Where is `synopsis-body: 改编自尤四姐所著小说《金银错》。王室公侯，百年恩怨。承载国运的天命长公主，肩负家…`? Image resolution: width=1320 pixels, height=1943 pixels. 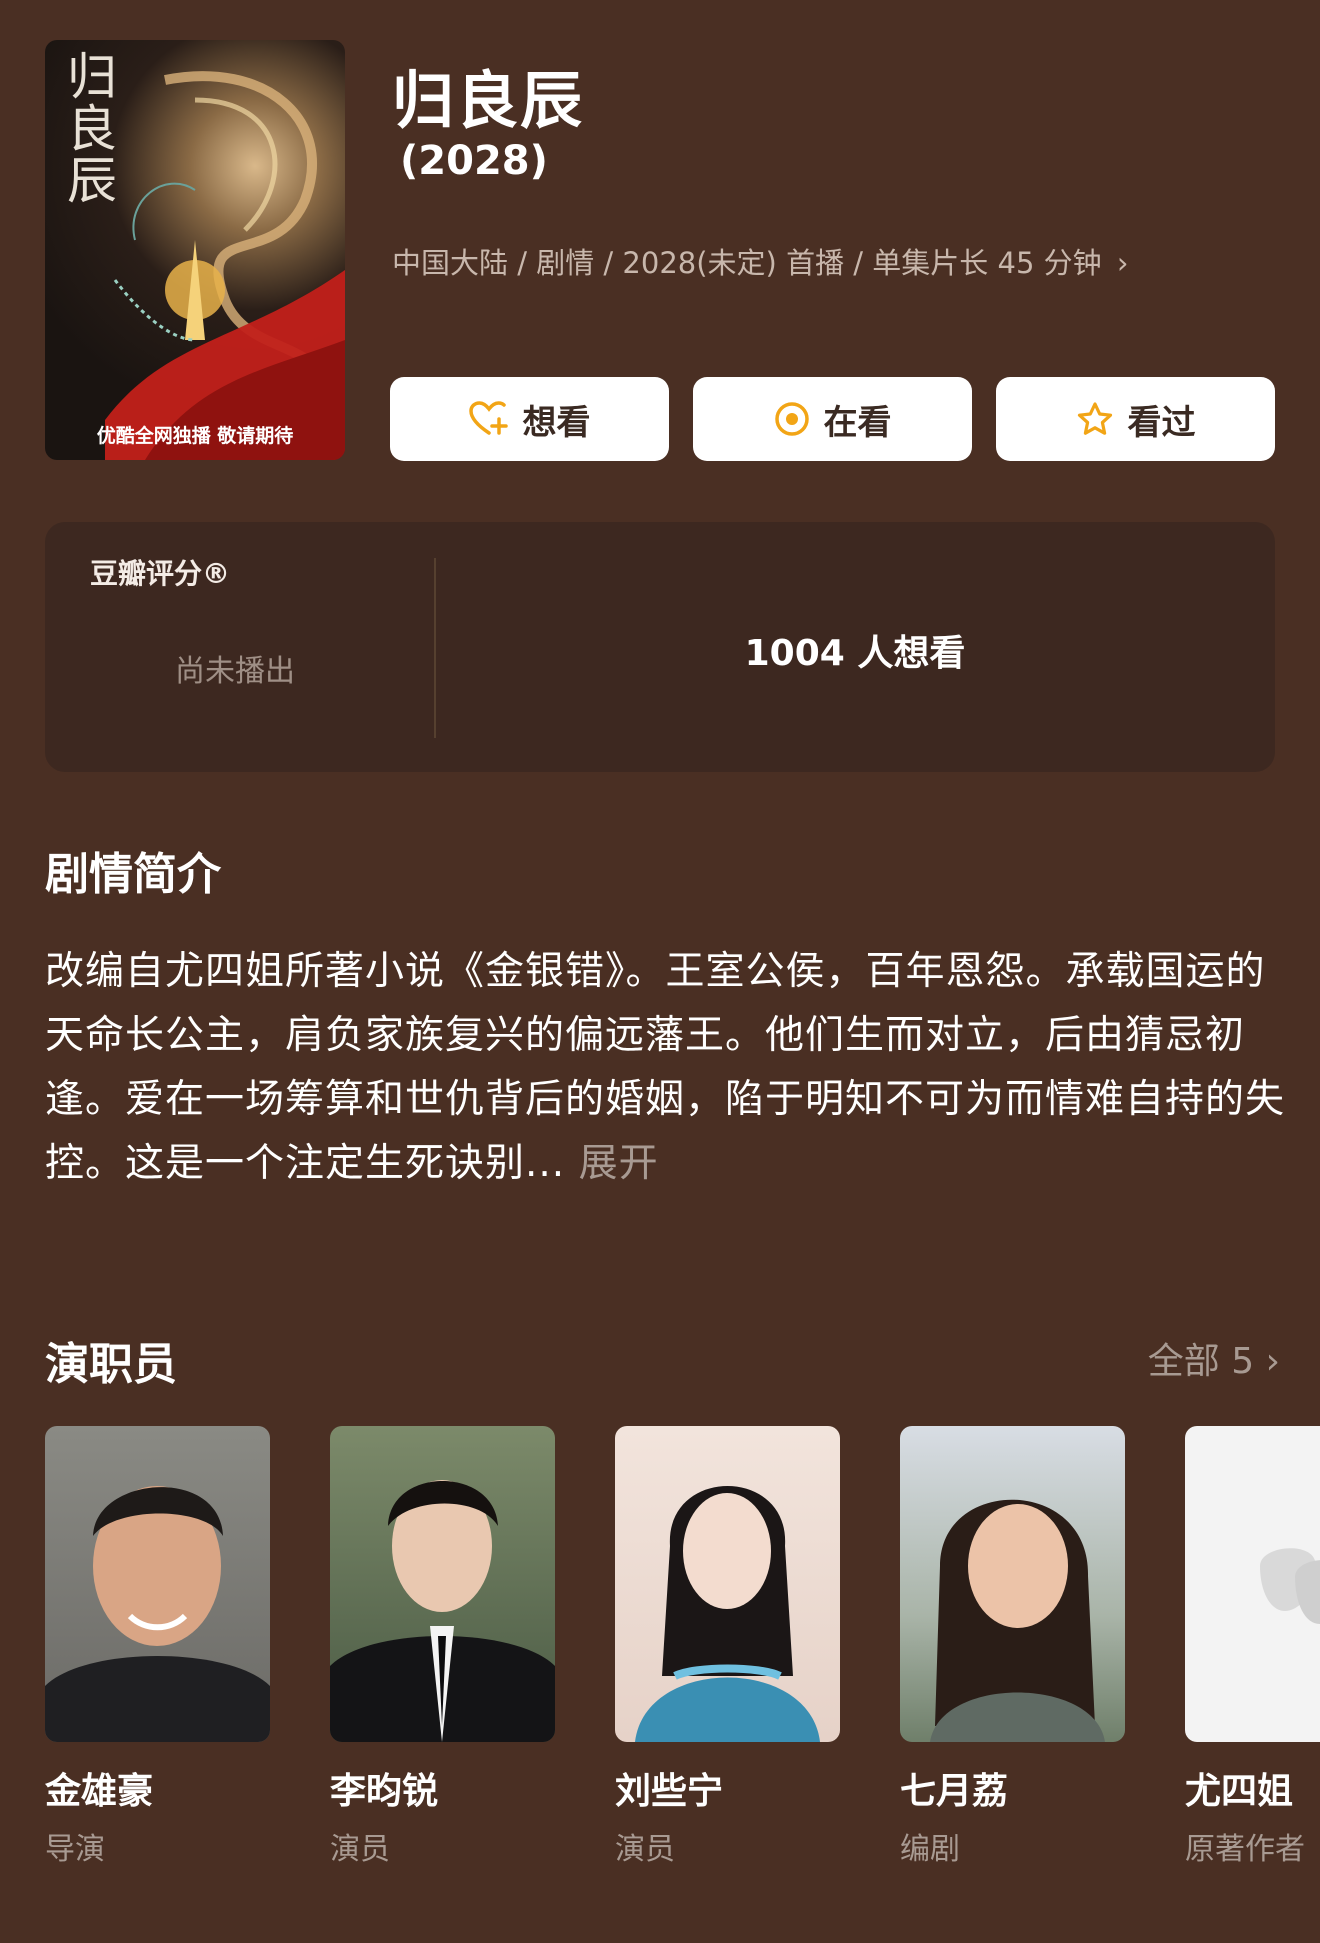
synopsis-body: 改编自尤四姐所著小说《金银错》。王室公侯，百年恩怨。承载国运的天命长公主，肩负家… is located at coordinates (665, 1067).